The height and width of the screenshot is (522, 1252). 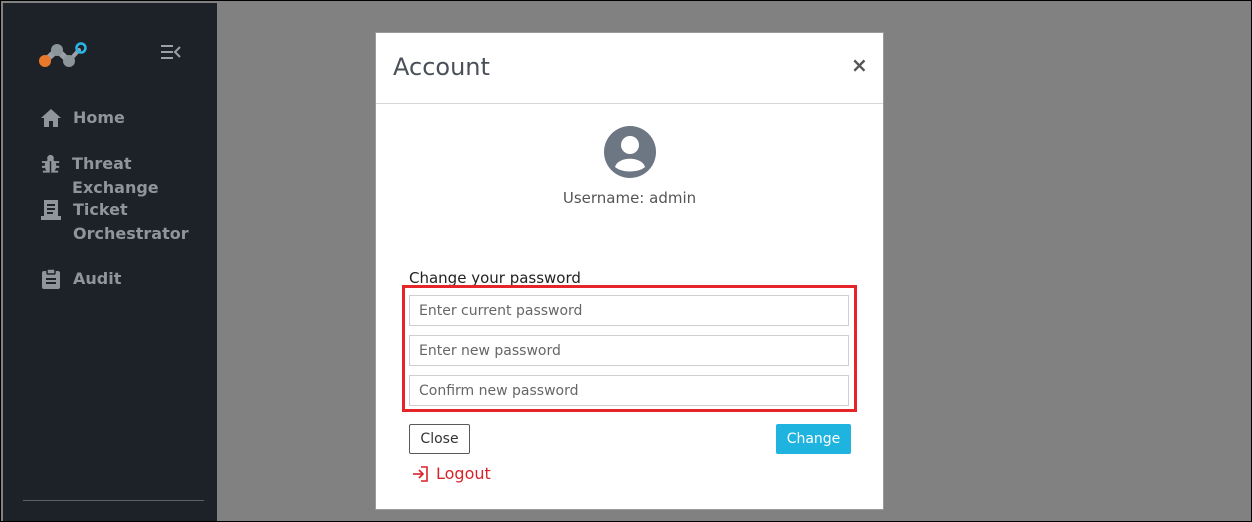 I want to click on ticket-icon, so click(x=51, y=210).